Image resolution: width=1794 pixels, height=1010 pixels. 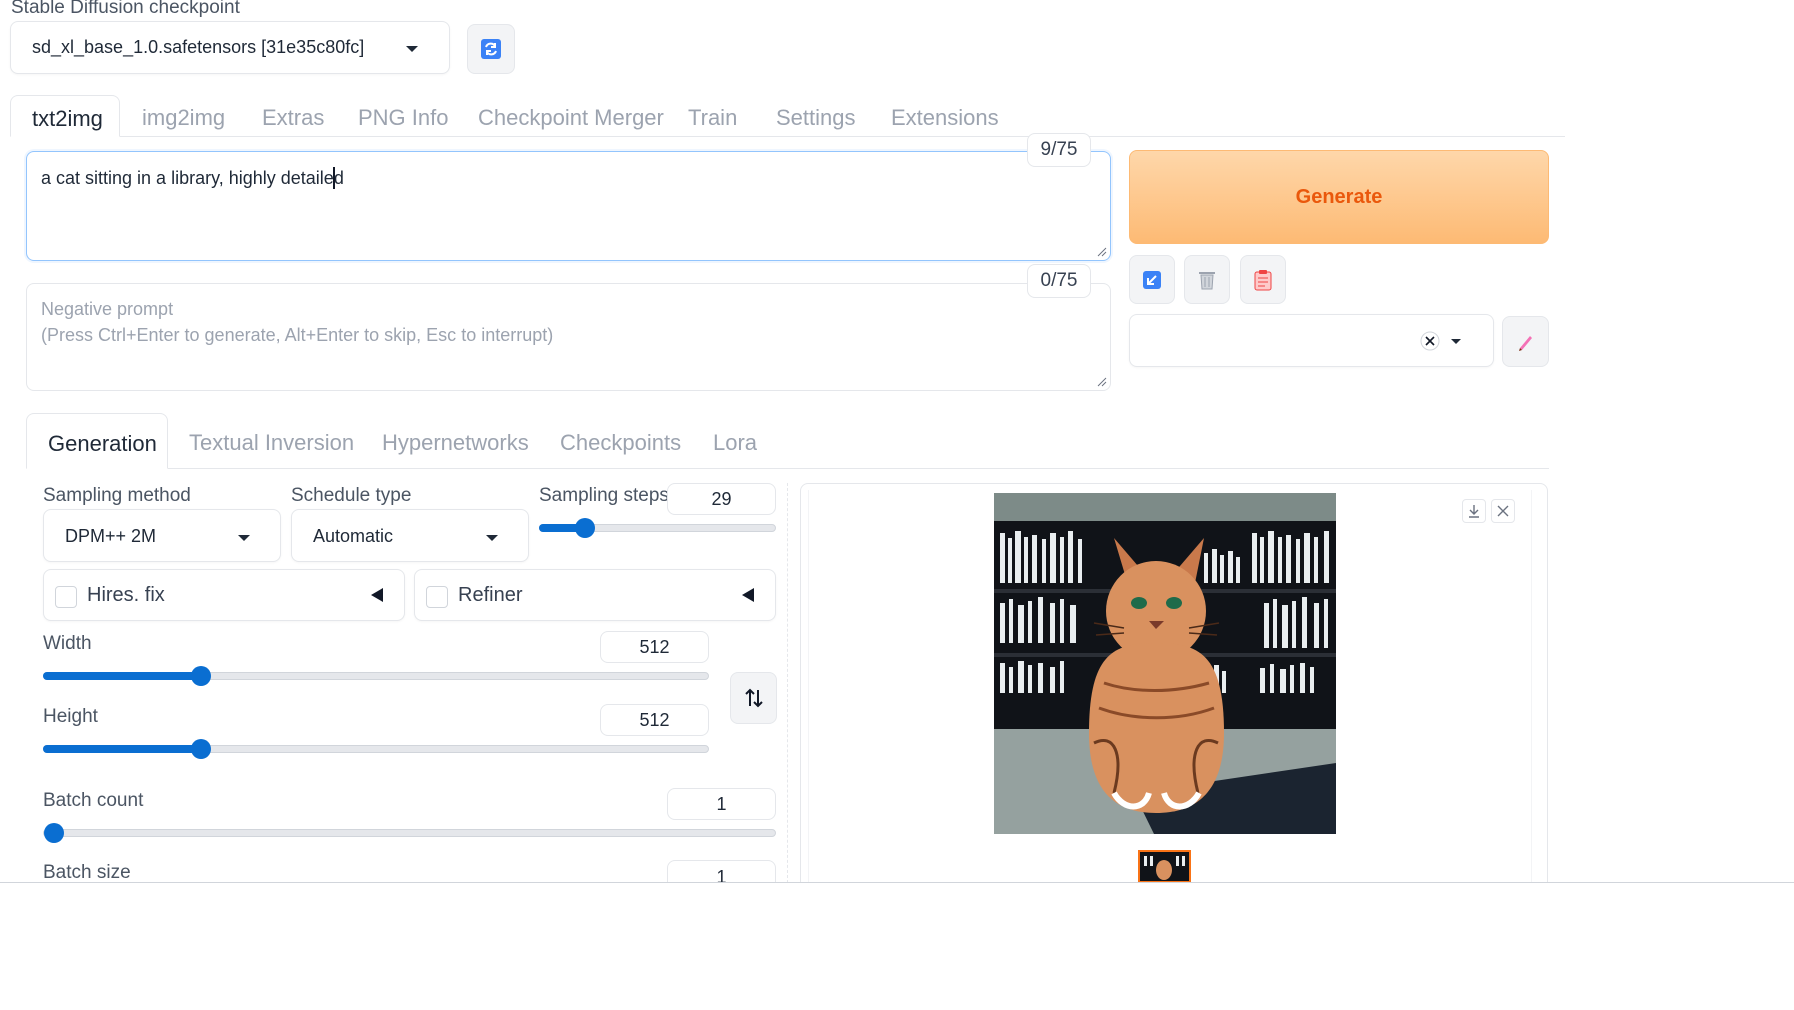 I want to click on width-input: 512, so click(x=654, y=647).